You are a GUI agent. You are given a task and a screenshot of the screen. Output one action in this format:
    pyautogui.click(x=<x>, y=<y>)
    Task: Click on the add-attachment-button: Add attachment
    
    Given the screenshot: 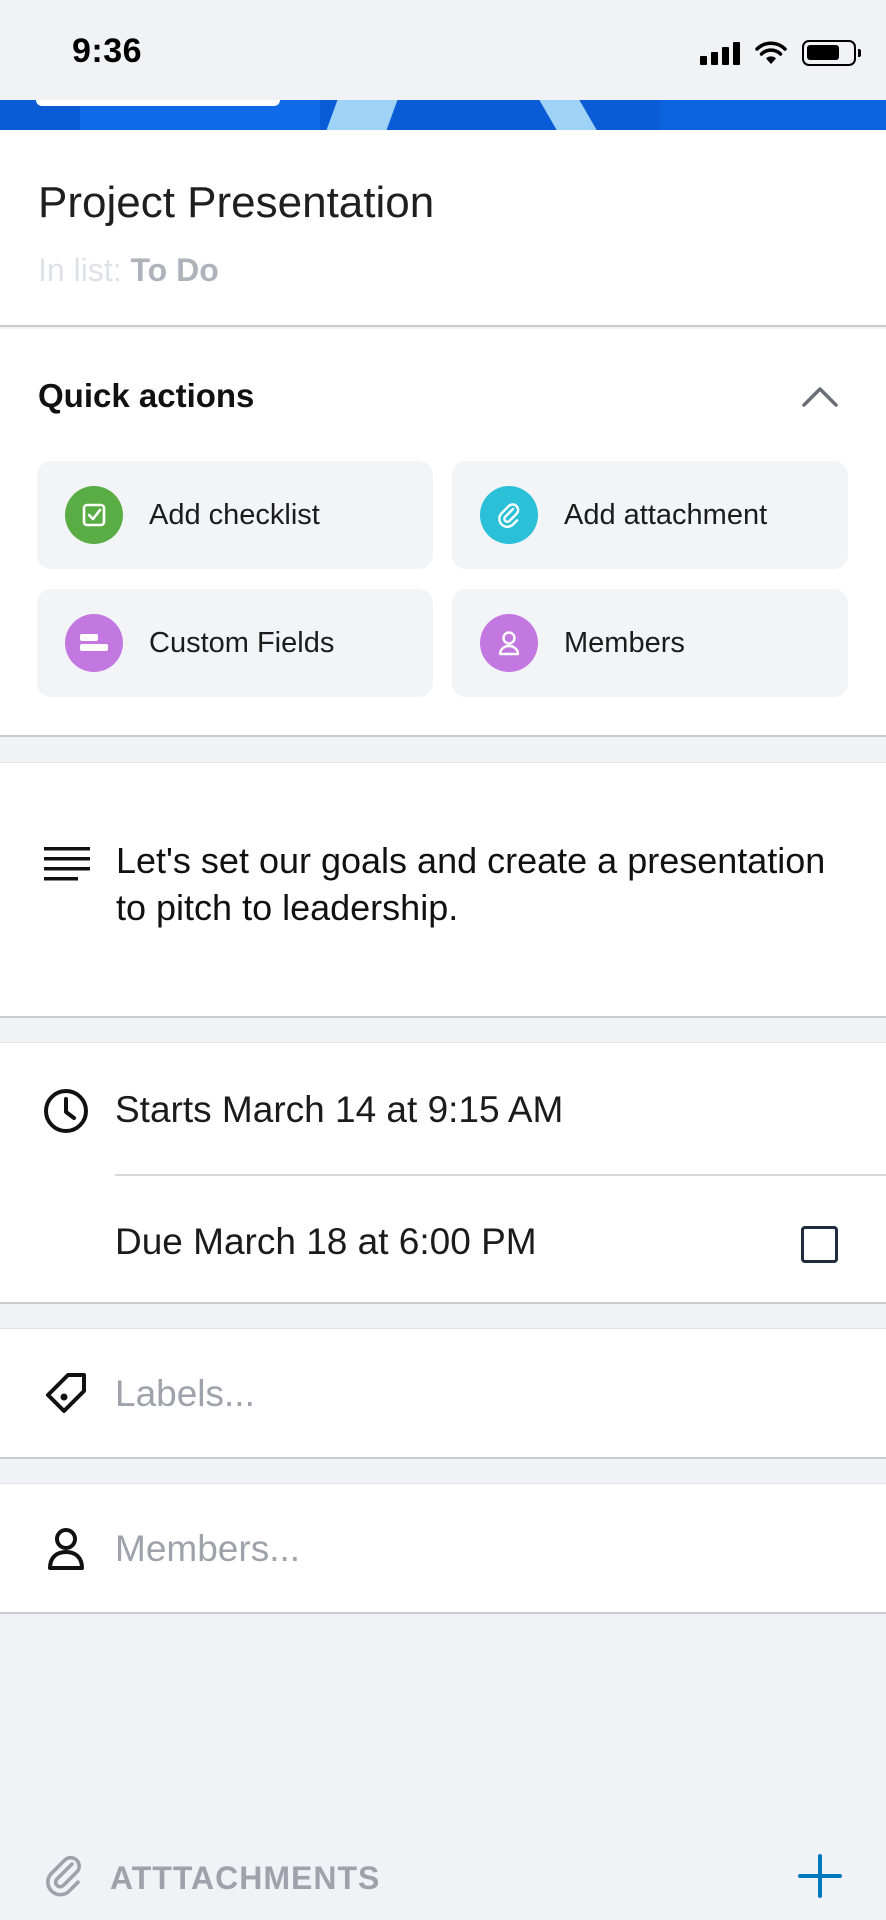 What is the action you would take?
    pyautogui.click(x=650, y=515)
    